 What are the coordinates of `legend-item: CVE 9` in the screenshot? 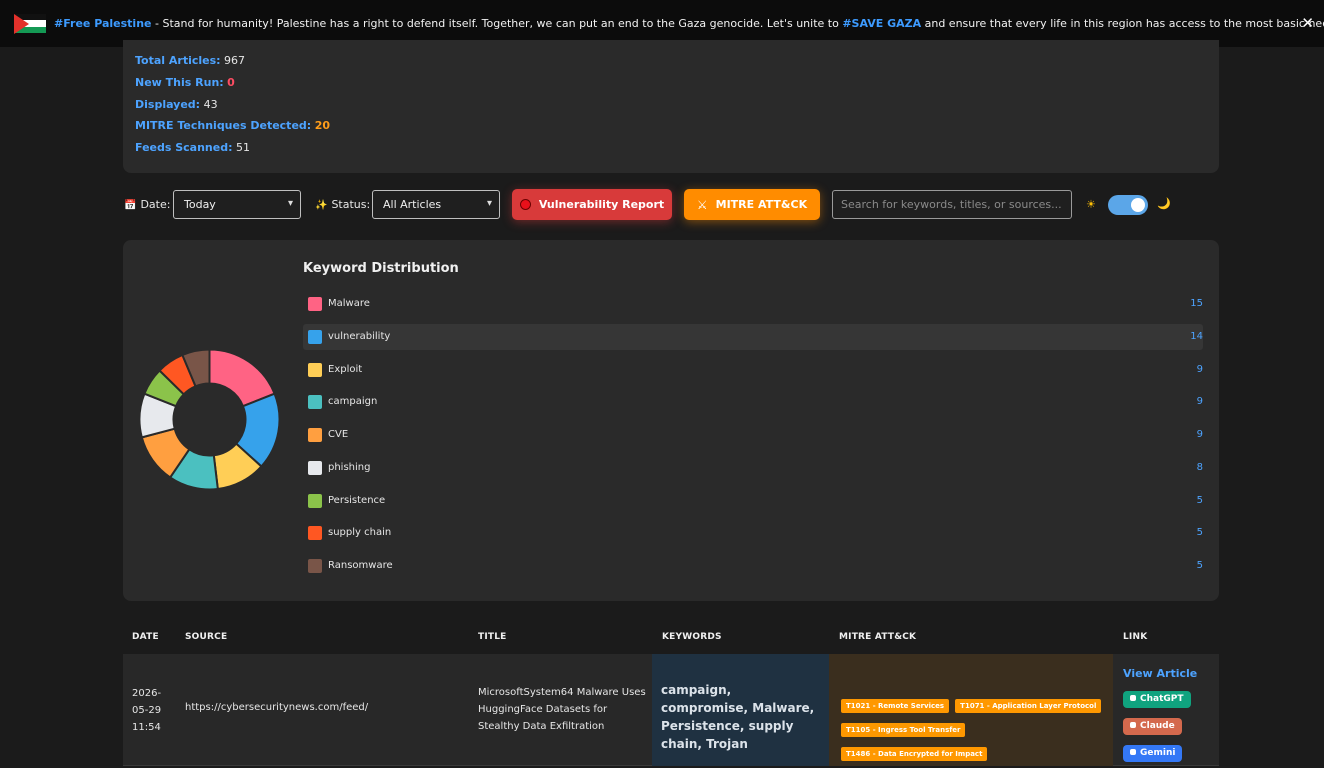 It's located at (753, 435).